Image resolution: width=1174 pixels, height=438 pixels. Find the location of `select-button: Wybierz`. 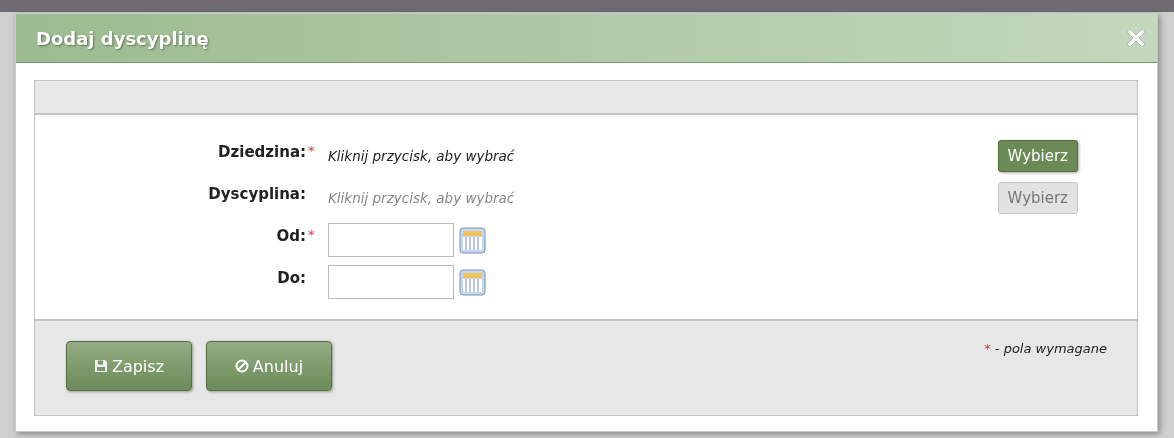

select-button: Wybierz is located at coordinates (1037, 156).